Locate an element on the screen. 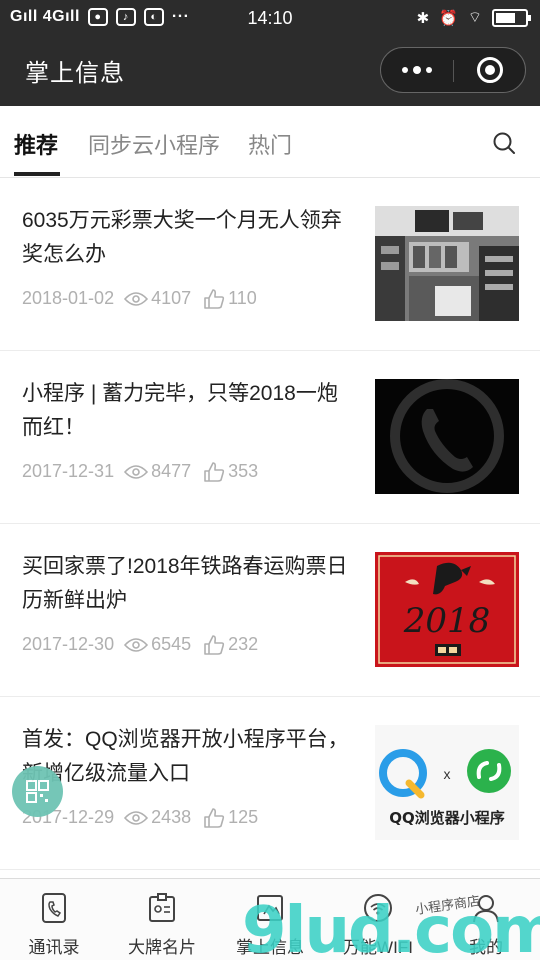 The image size is (540, 960). tabbar-wifi: 万能WIFI is located at coordinates (378, 919).